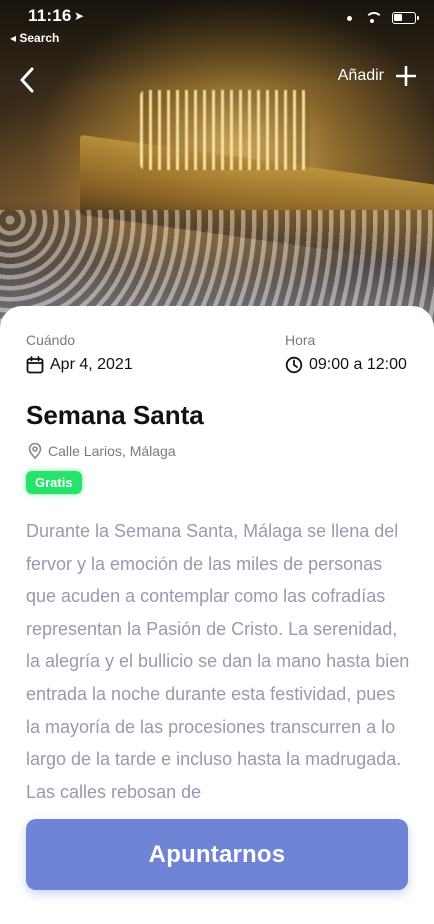 The width and height of the screenshot is (434, 924). Describe the element at coordinates (217, 357) in the screenshot. I see `event-meta: Cuándo Apr 4, 2021 Hora 09:00 a 12:00` at that location.